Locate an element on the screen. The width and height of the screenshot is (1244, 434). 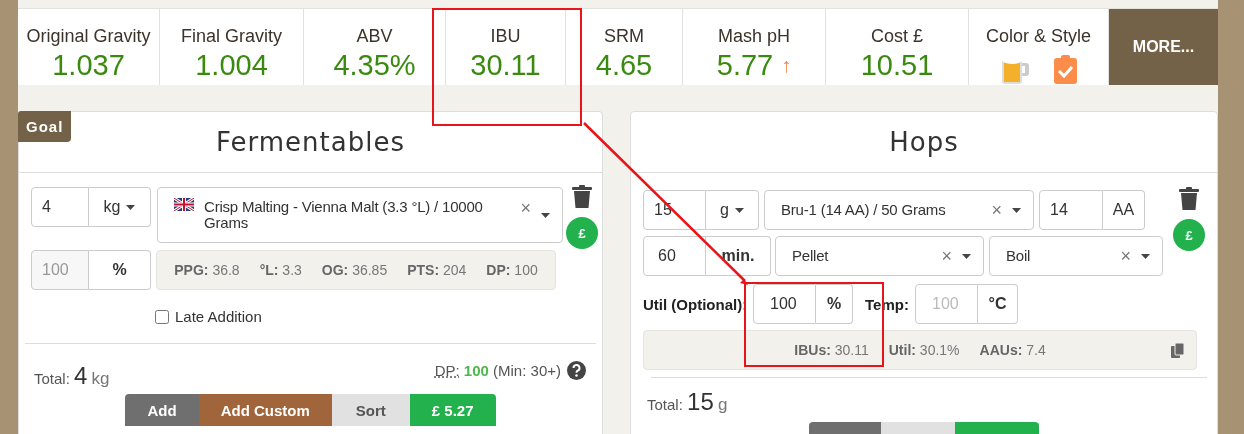
stat-value: 10.51 is located at coordinates (897, 65).